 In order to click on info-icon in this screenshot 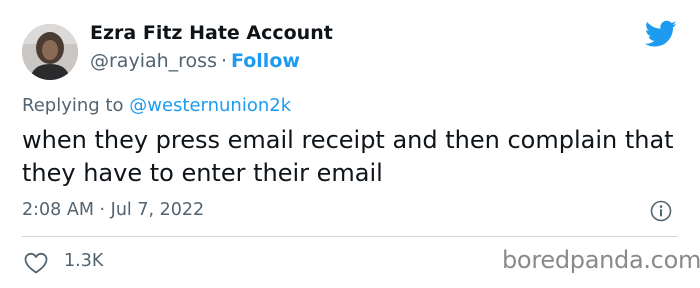, I will do `click(661, 211)`.